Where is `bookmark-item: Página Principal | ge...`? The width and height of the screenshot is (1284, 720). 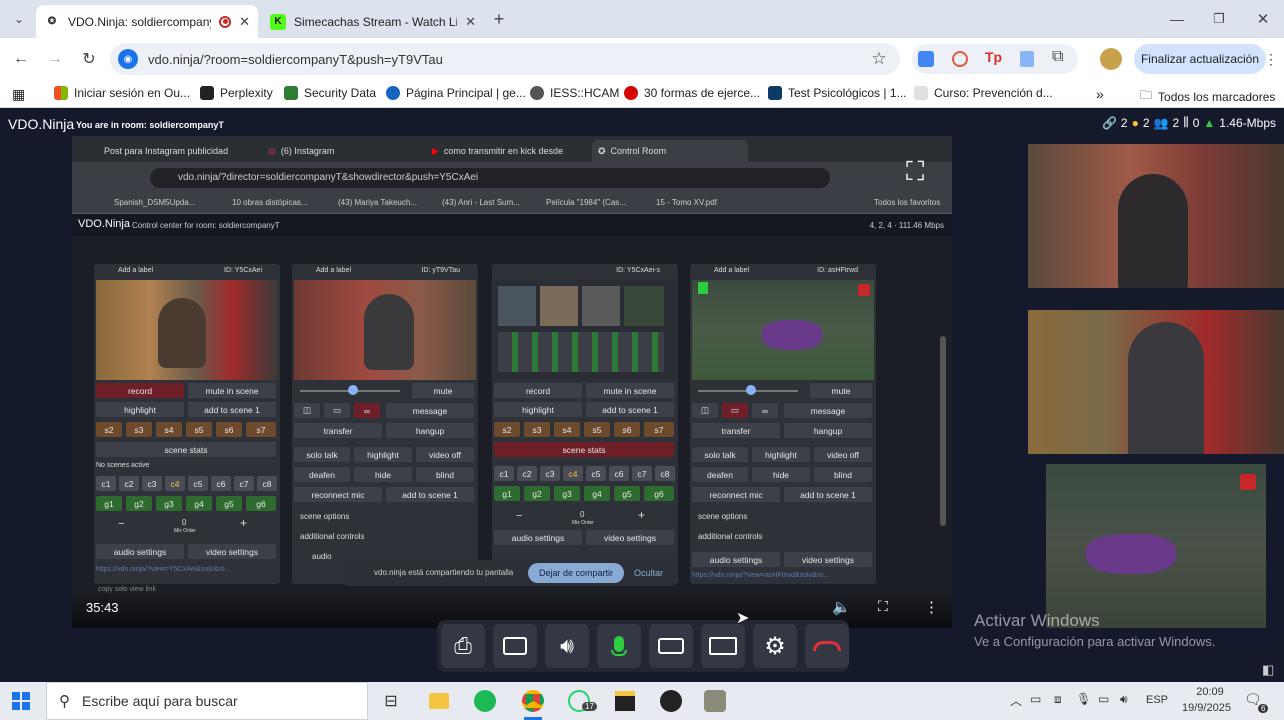 bookmark-item: Página Principal | ge... is located at coordinates (456, 93).